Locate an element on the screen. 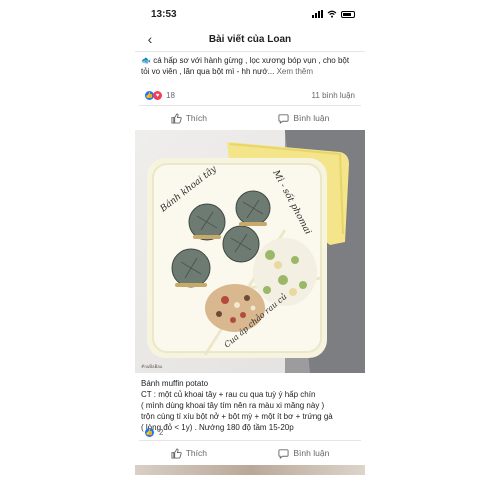  comment-button: Bình luận is located at coordinates (303, 118).